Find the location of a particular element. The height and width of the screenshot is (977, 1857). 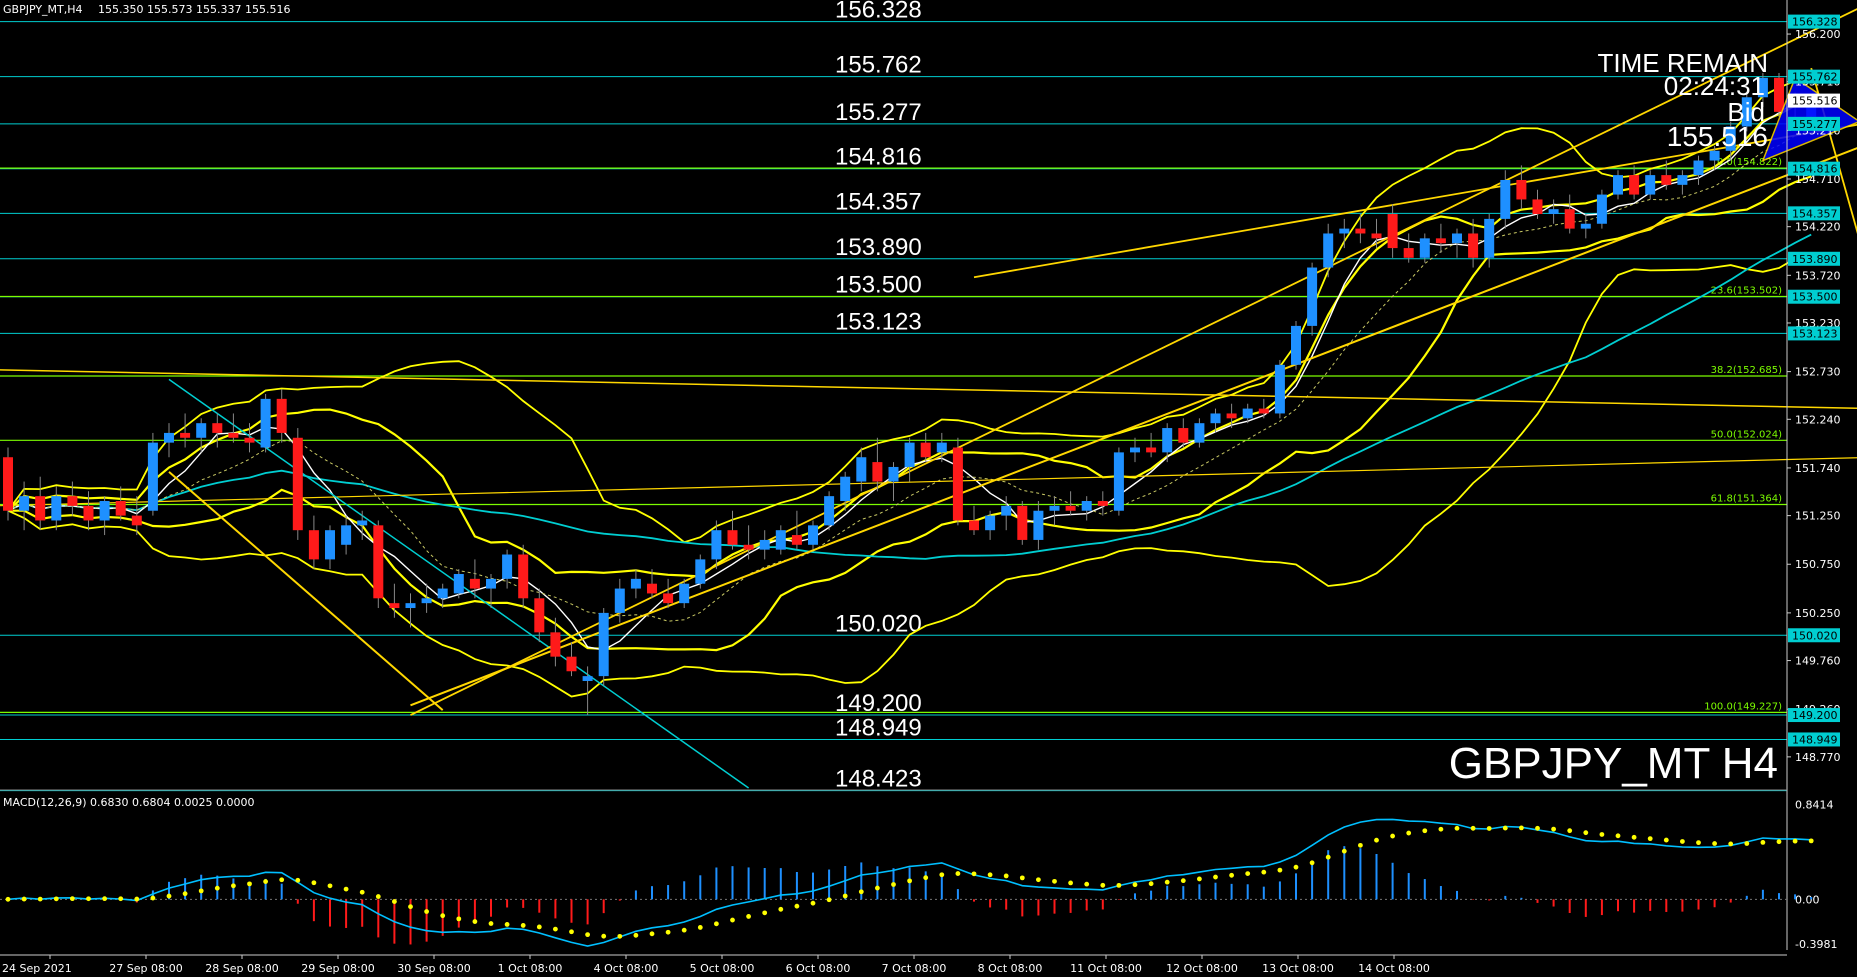

price-tick-label: 148.770 is located at coordinates (1818, 757).